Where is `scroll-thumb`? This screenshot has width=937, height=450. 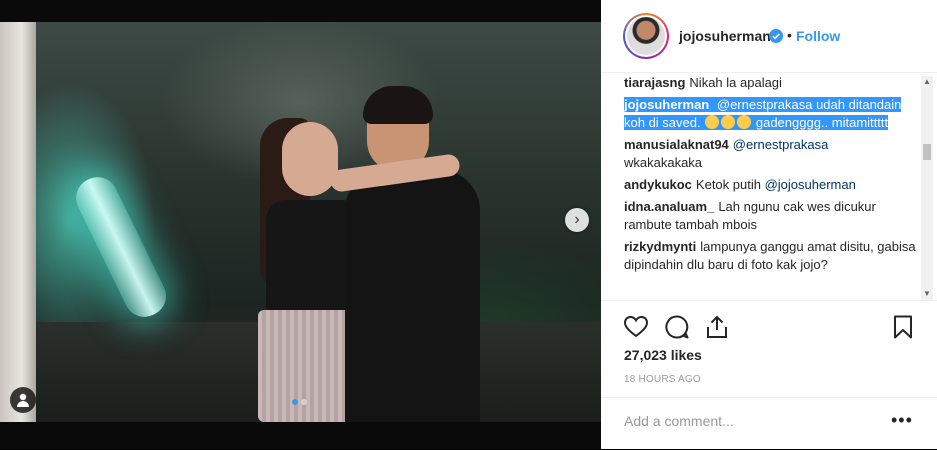
scroll-thumb is located at coordinates (927, 152).